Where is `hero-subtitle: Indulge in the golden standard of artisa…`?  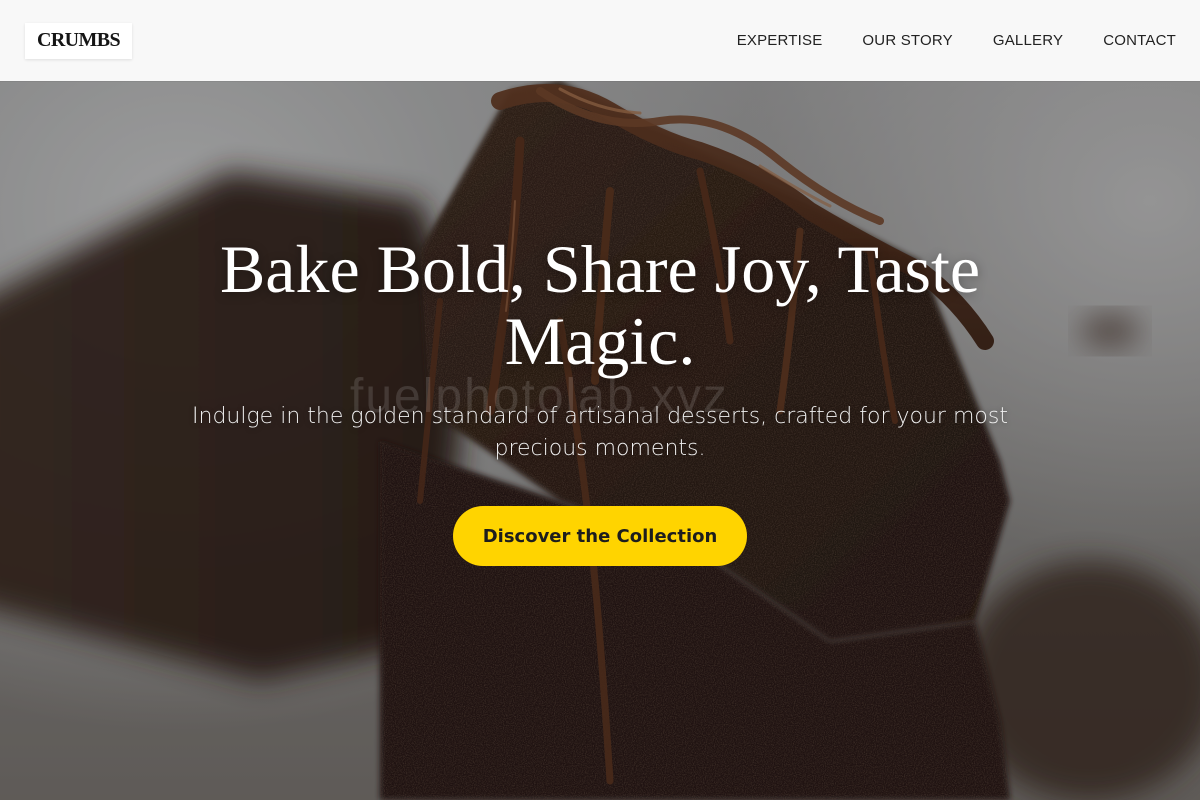 hero-subtitle: Indulge in the golden standard of artisa… is located at coordinates (600, 432).